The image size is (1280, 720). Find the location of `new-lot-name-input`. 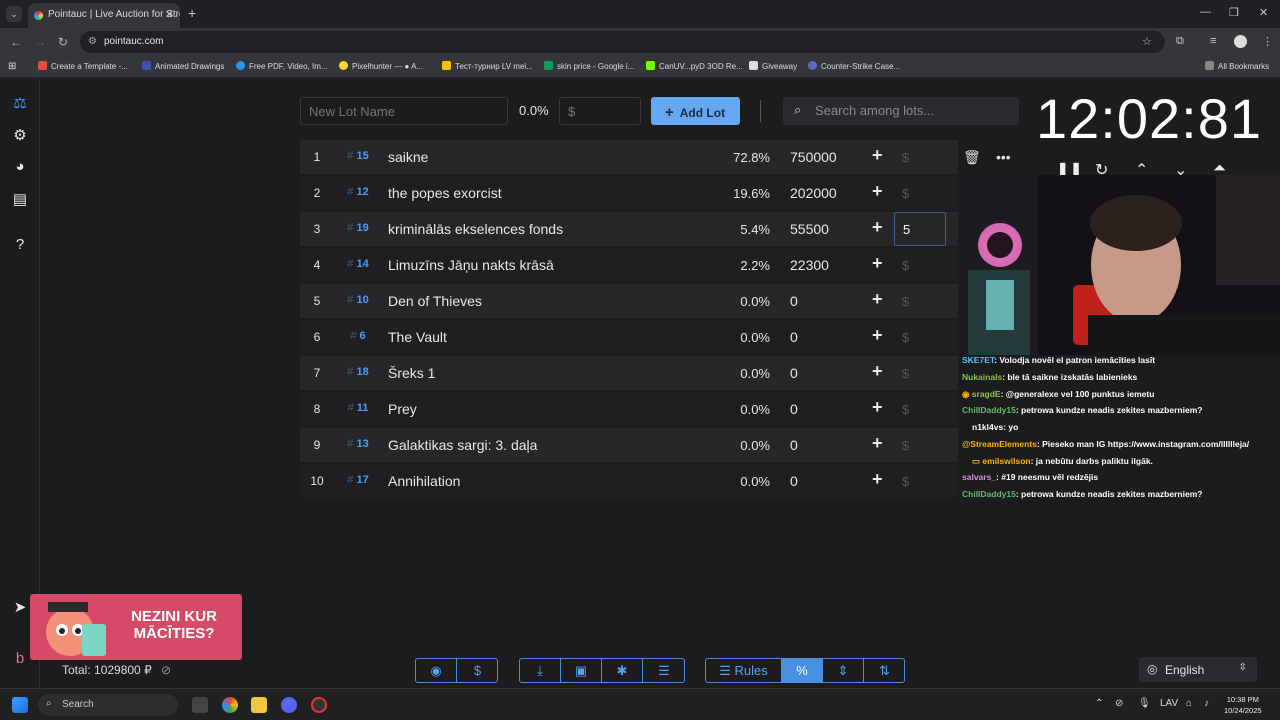

new-lot-name-input is located at coordinates (404, 111).